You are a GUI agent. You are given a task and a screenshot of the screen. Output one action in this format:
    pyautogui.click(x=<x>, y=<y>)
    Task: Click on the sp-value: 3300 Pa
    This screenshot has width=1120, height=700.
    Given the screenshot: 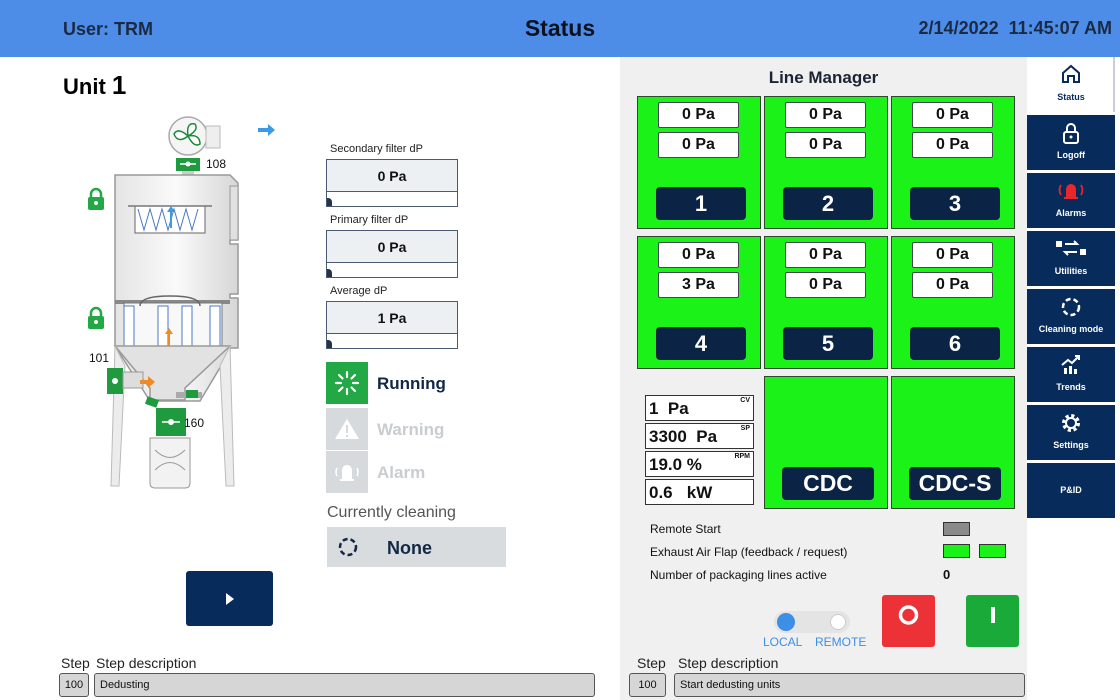 What is the action you would take?
    pyautogui.click(x=683, y=436)
    